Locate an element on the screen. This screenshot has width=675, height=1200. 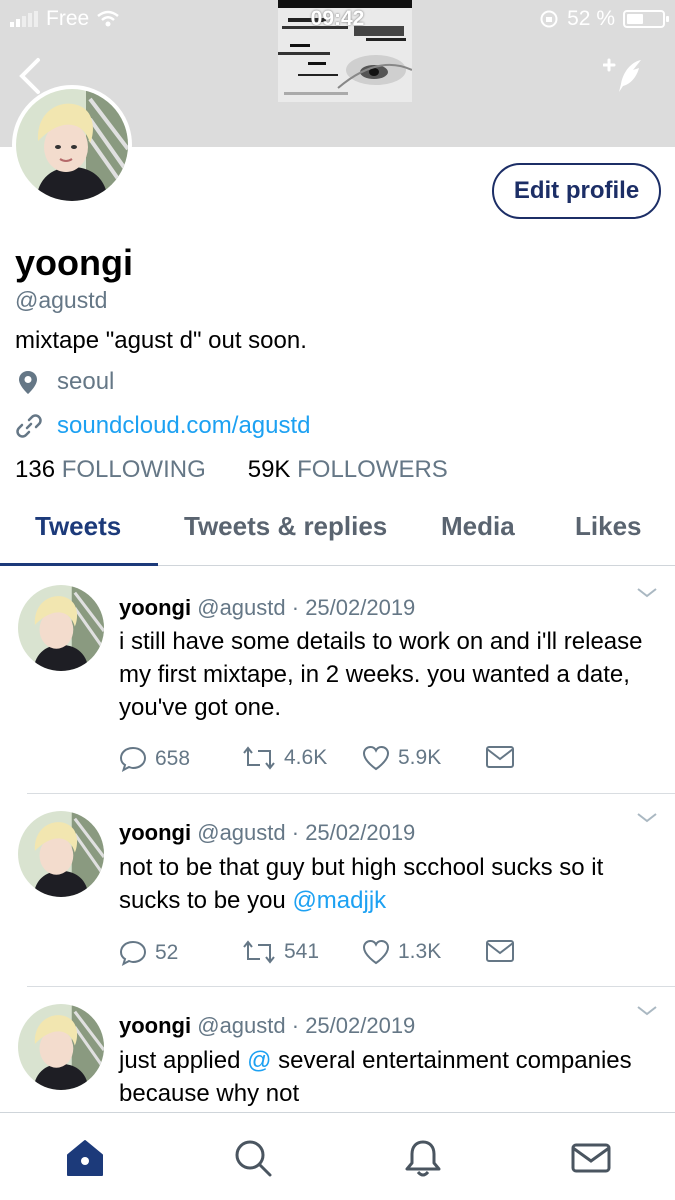
tab-media: Media is located at coordinates (478, 526).